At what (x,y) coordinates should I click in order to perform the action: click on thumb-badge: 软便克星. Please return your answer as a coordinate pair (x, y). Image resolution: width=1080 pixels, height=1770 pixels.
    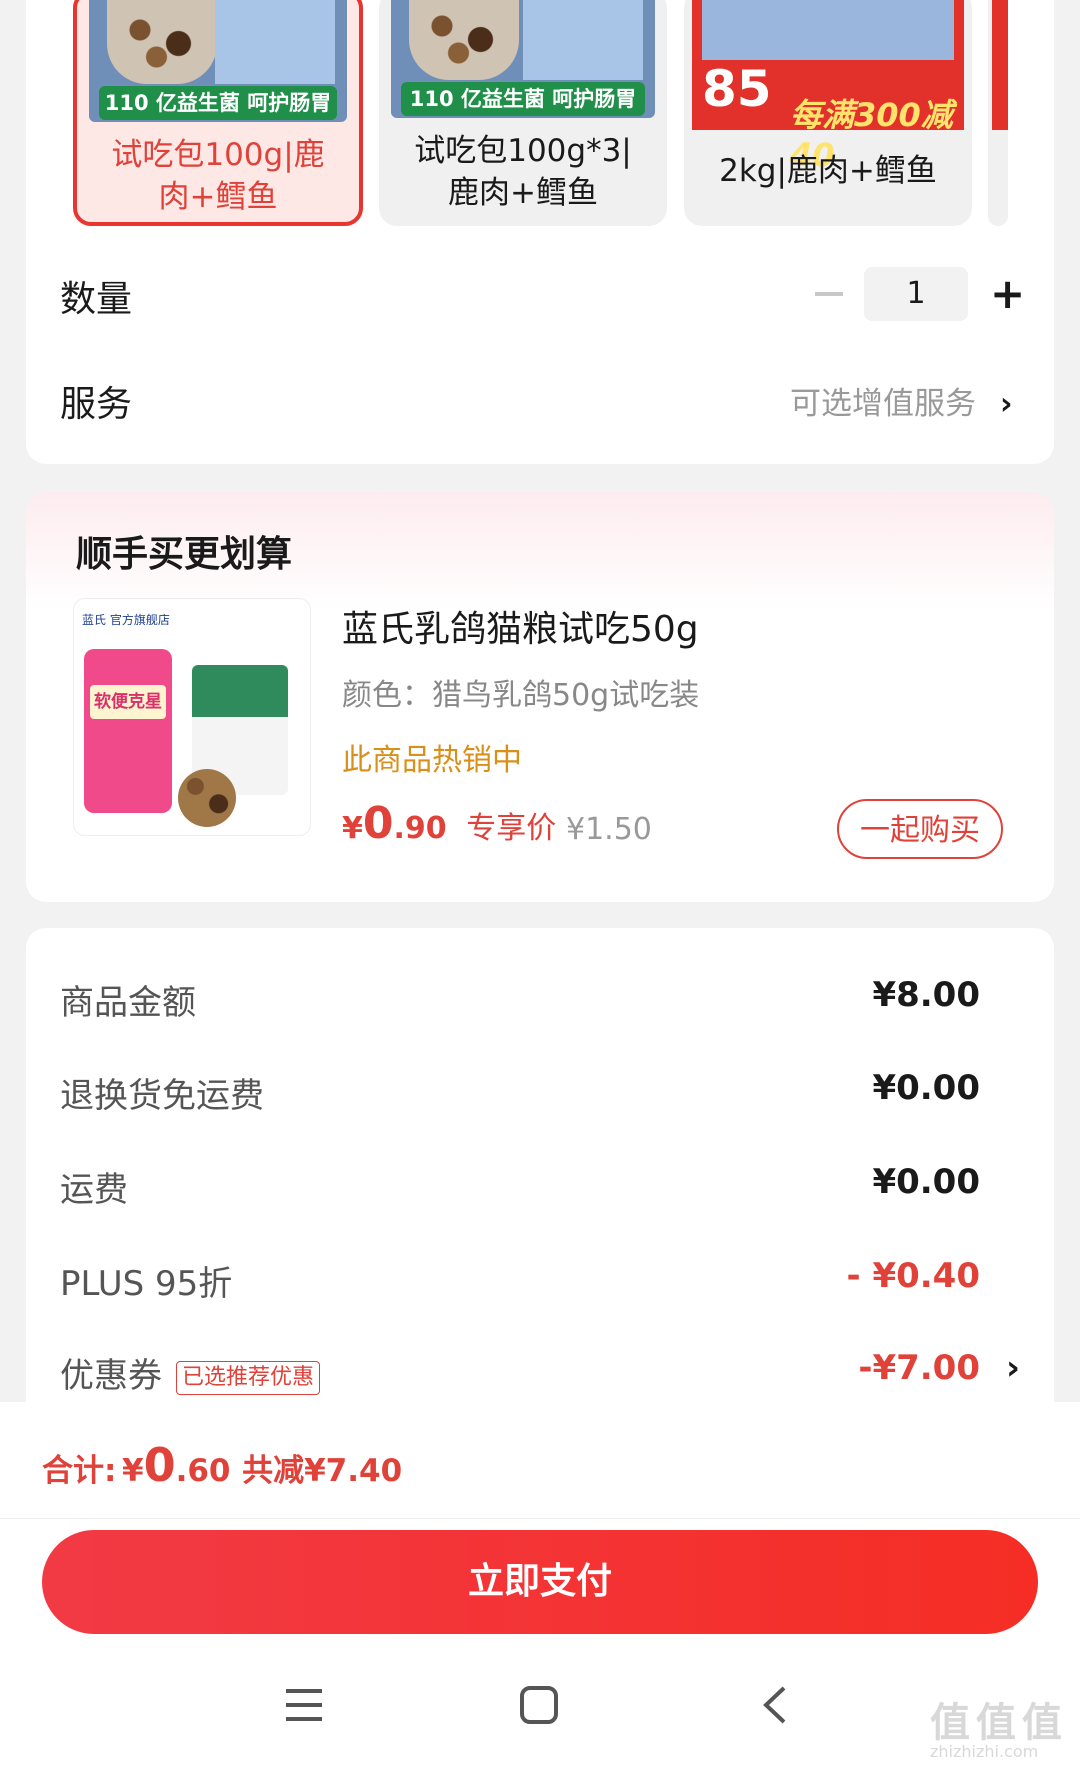
    Looking at the image, I should click on (128, 702).